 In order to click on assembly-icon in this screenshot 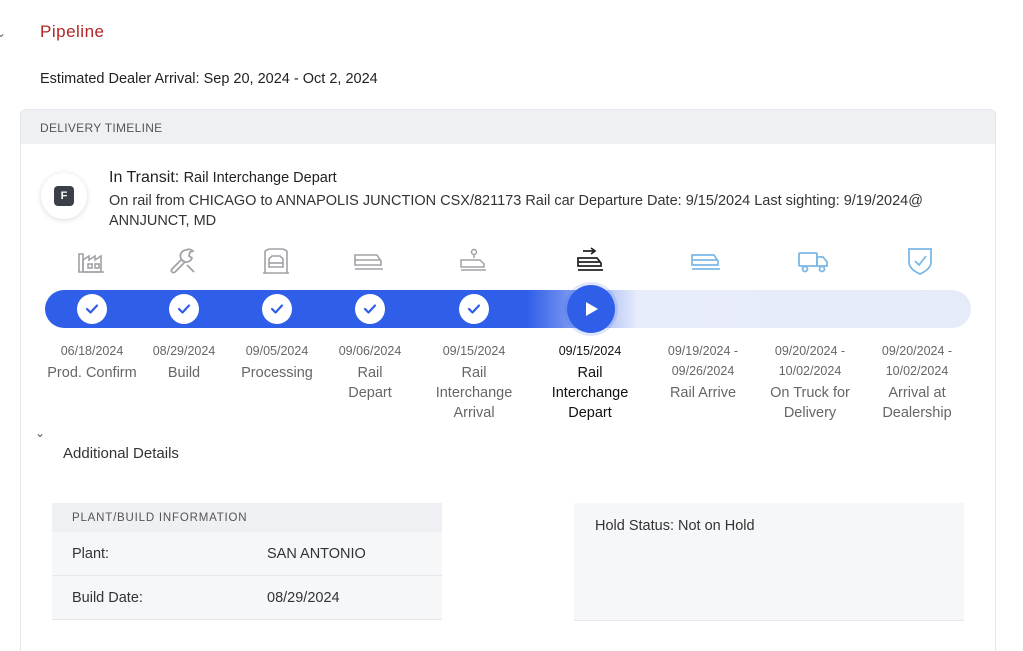, I will do `click(276, 261)`.